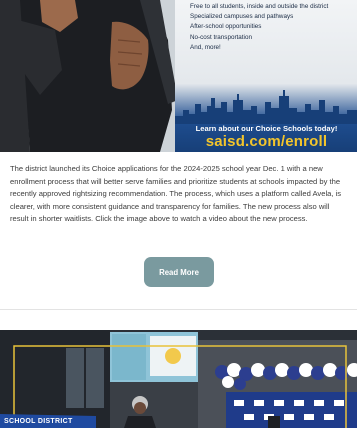  Describe the element at coordinates (178, 309) in the screenshot. I see `section-divider` at that location.